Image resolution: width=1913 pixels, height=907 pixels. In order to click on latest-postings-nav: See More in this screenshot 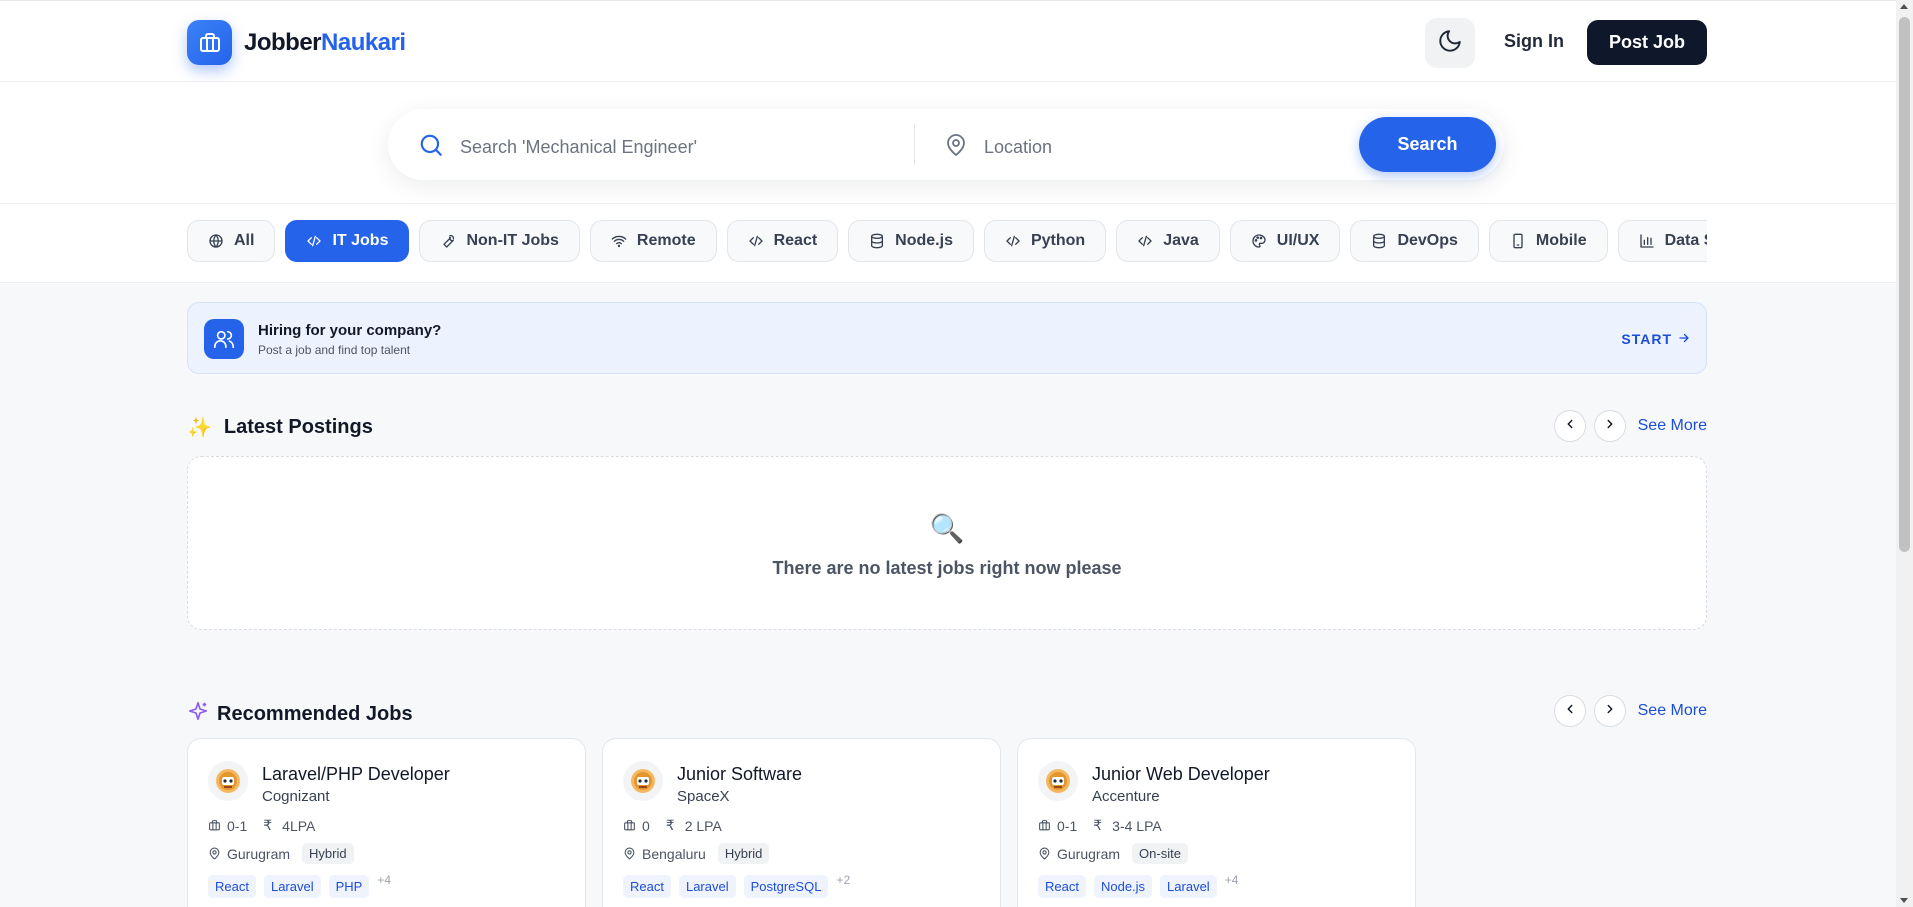, I will do `click(1630, 426)`.